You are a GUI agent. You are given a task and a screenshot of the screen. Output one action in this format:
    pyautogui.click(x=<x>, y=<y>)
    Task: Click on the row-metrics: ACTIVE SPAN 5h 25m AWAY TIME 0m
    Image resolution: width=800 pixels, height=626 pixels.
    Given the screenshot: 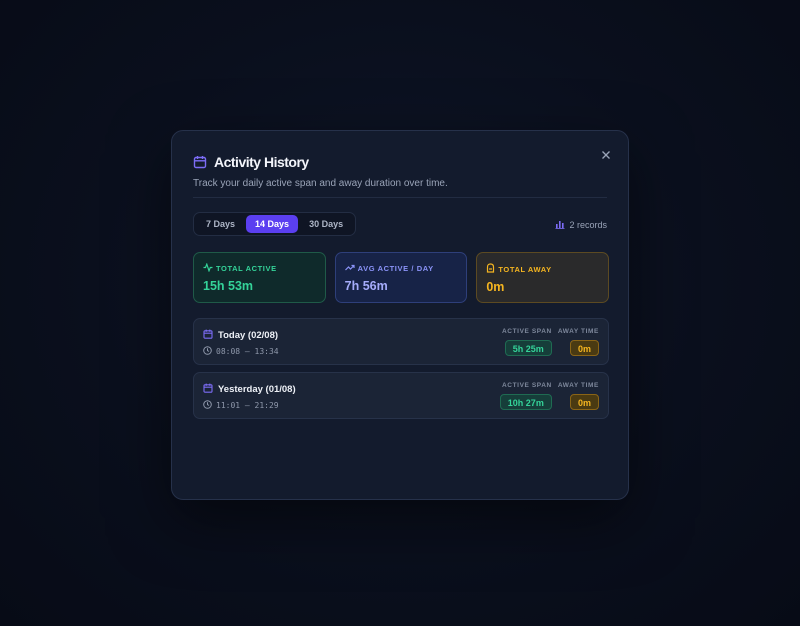 What is the action you would take?
    pyautogui.click(x=550, y=342)
    